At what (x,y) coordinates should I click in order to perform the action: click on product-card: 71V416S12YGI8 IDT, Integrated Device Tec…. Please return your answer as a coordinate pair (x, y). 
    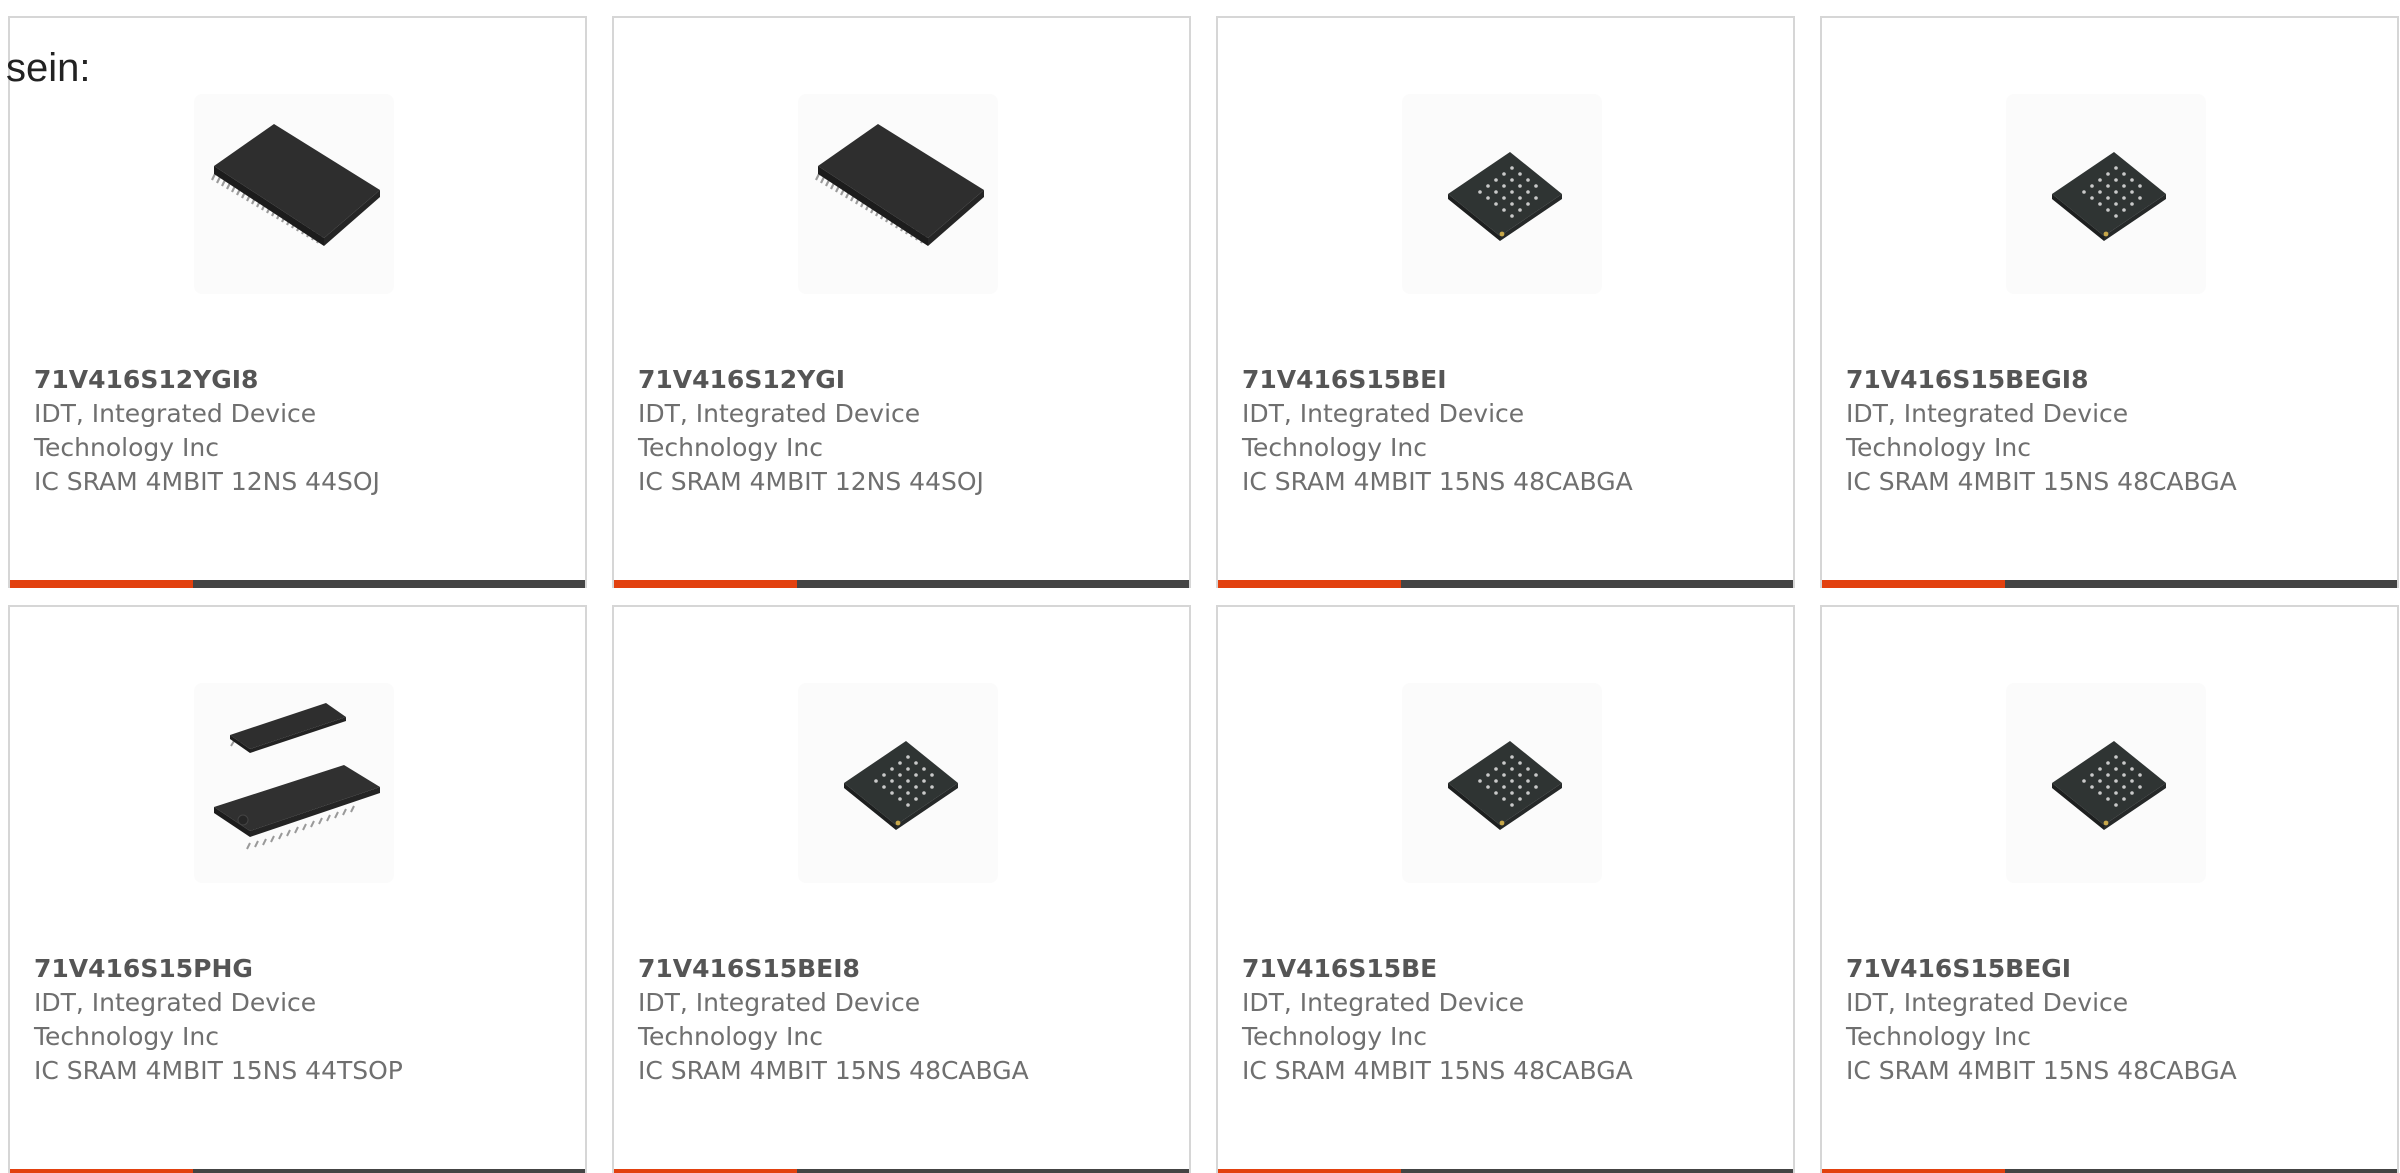
    Looking at the image, I should click on (297, 302).